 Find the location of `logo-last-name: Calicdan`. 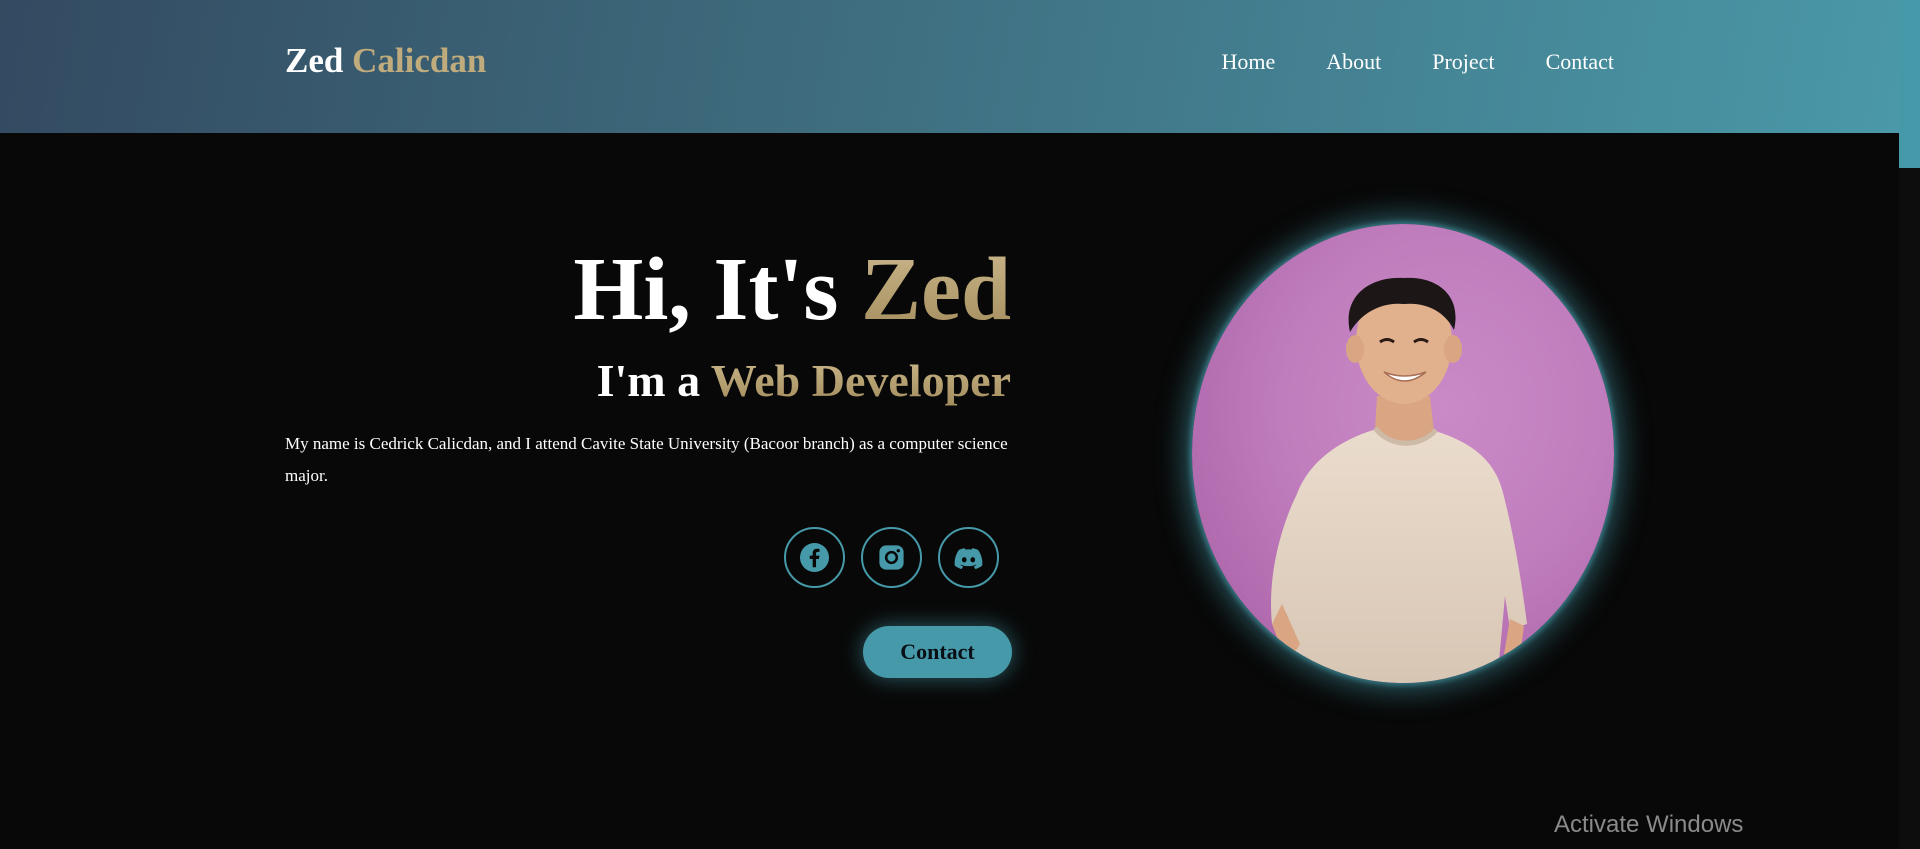

logo-last-name: Calicdan is located at coordinates (419, 60).